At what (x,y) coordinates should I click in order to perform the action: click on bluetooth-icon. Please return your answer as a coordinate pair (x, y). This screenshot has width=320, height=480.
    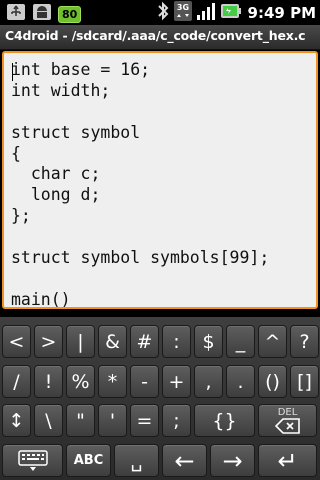
    Looking at the image, I should click on (163, 13).